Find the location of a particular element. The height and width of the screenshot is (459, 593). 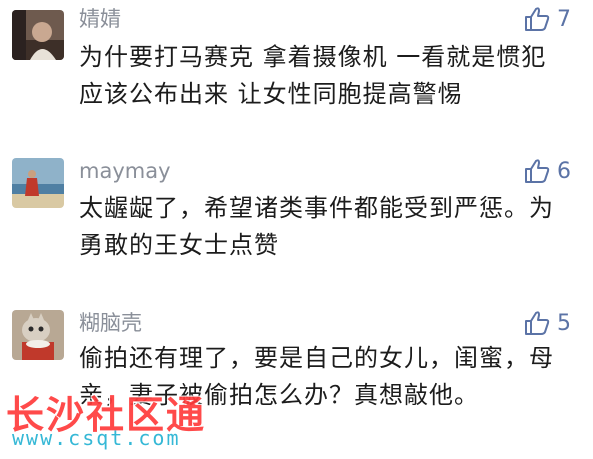

like-button: 7 is located at coordinates (547, 19).